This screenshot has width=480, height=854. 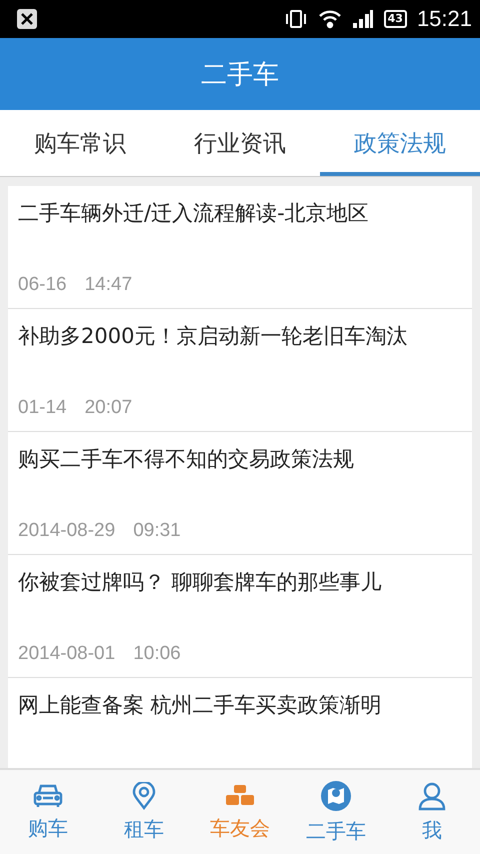 What do you see at coordinates (194, 213) in the screenshot?
I see `article-title: 二手车辆外迁/迁入流程解读-北京地区` at bounding box center [194, 213].